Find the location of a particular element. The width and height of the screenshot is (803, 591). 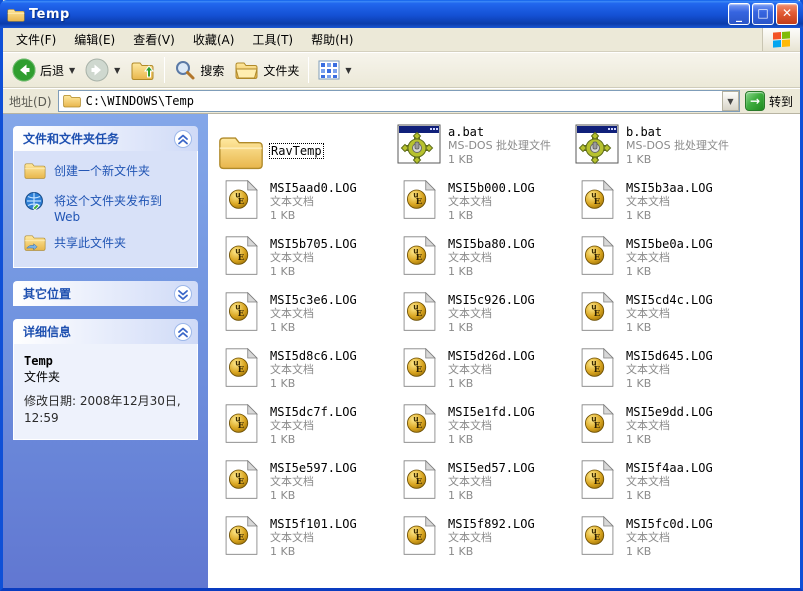

menu-item-0: 文件(F) is located at coordinates (36, 39).